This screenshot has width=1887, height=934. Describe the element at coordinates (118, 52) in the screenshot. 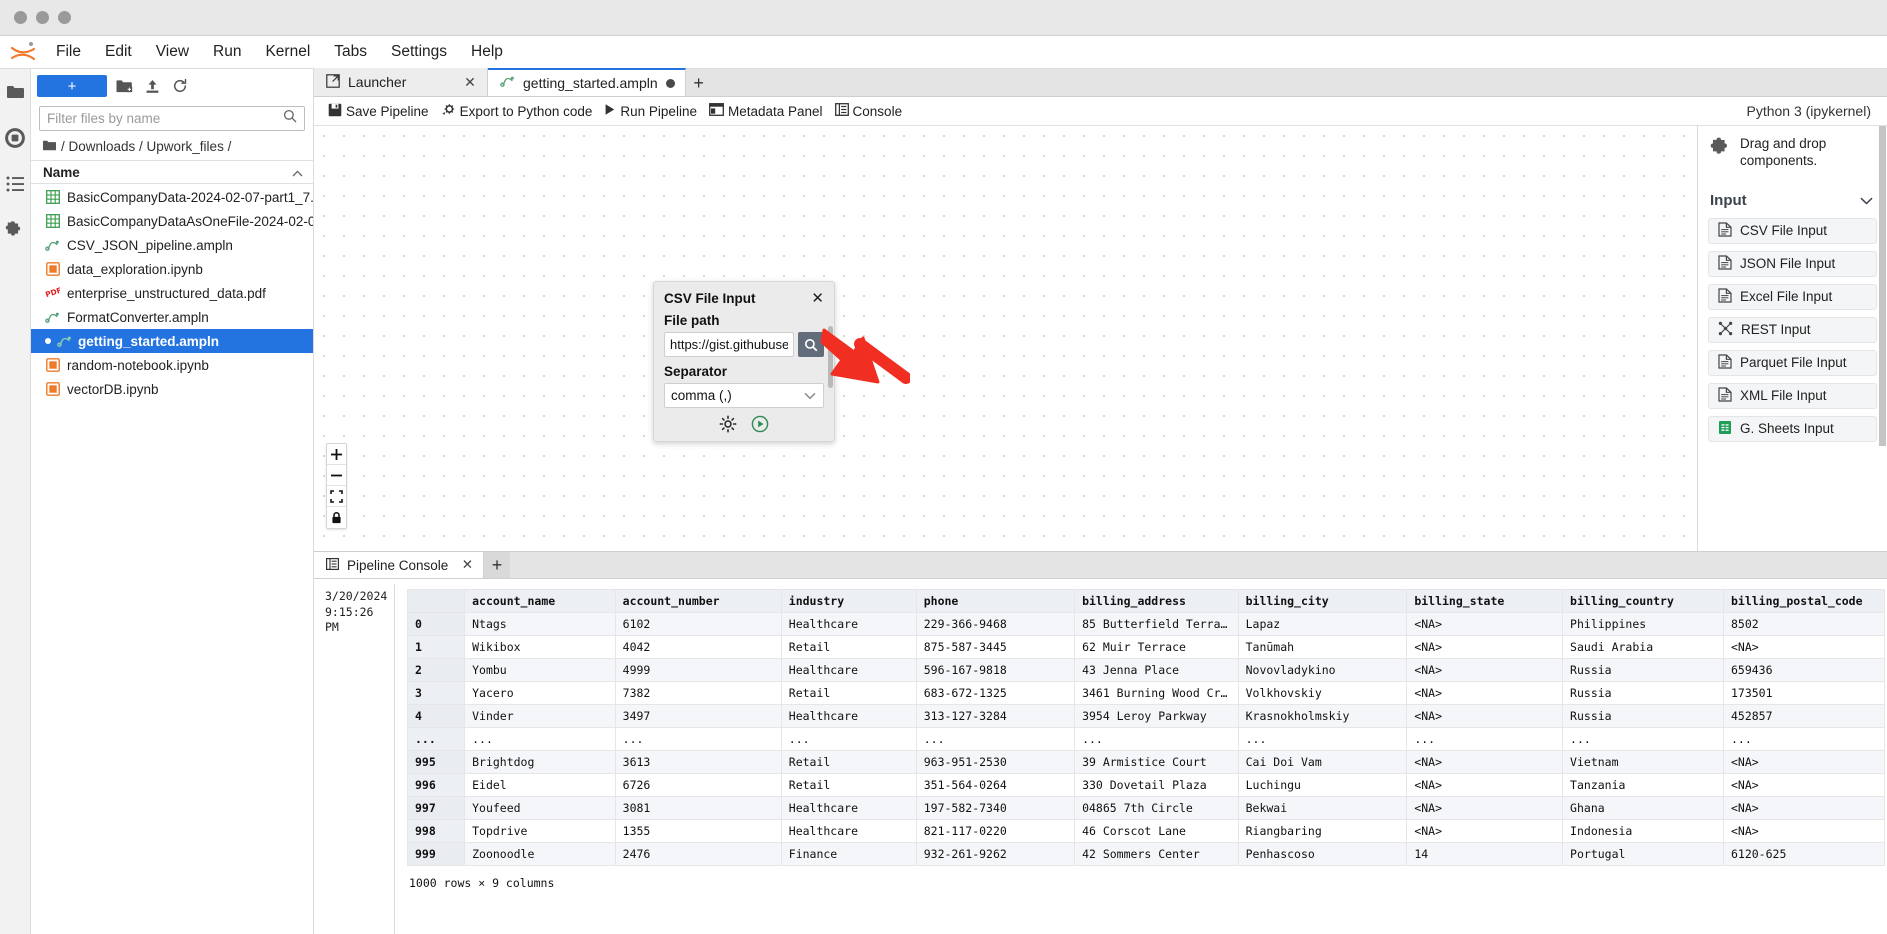

I see `menu-edit: Edit` at that location.